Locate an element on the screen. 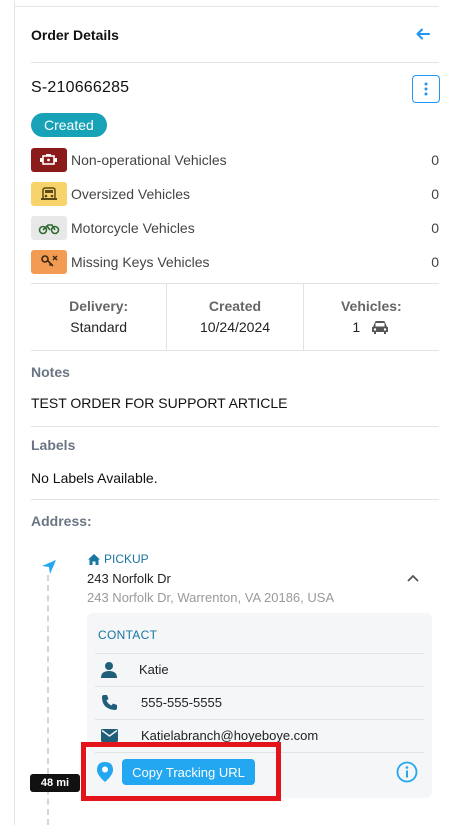  chevron-up-icon is located at coordinates (413, 578).